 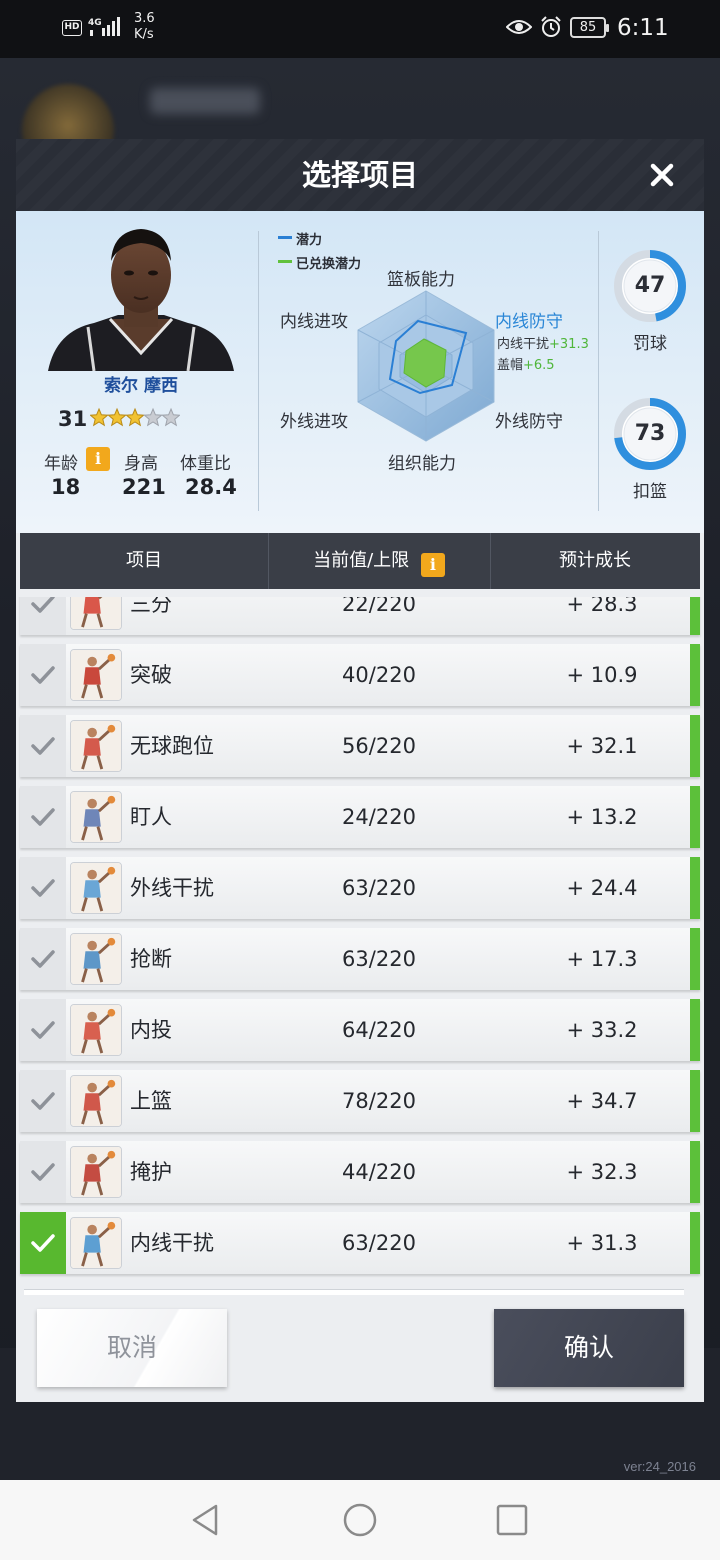 I want to click on skill-name: 掩护, so click(x=151, y=1172).